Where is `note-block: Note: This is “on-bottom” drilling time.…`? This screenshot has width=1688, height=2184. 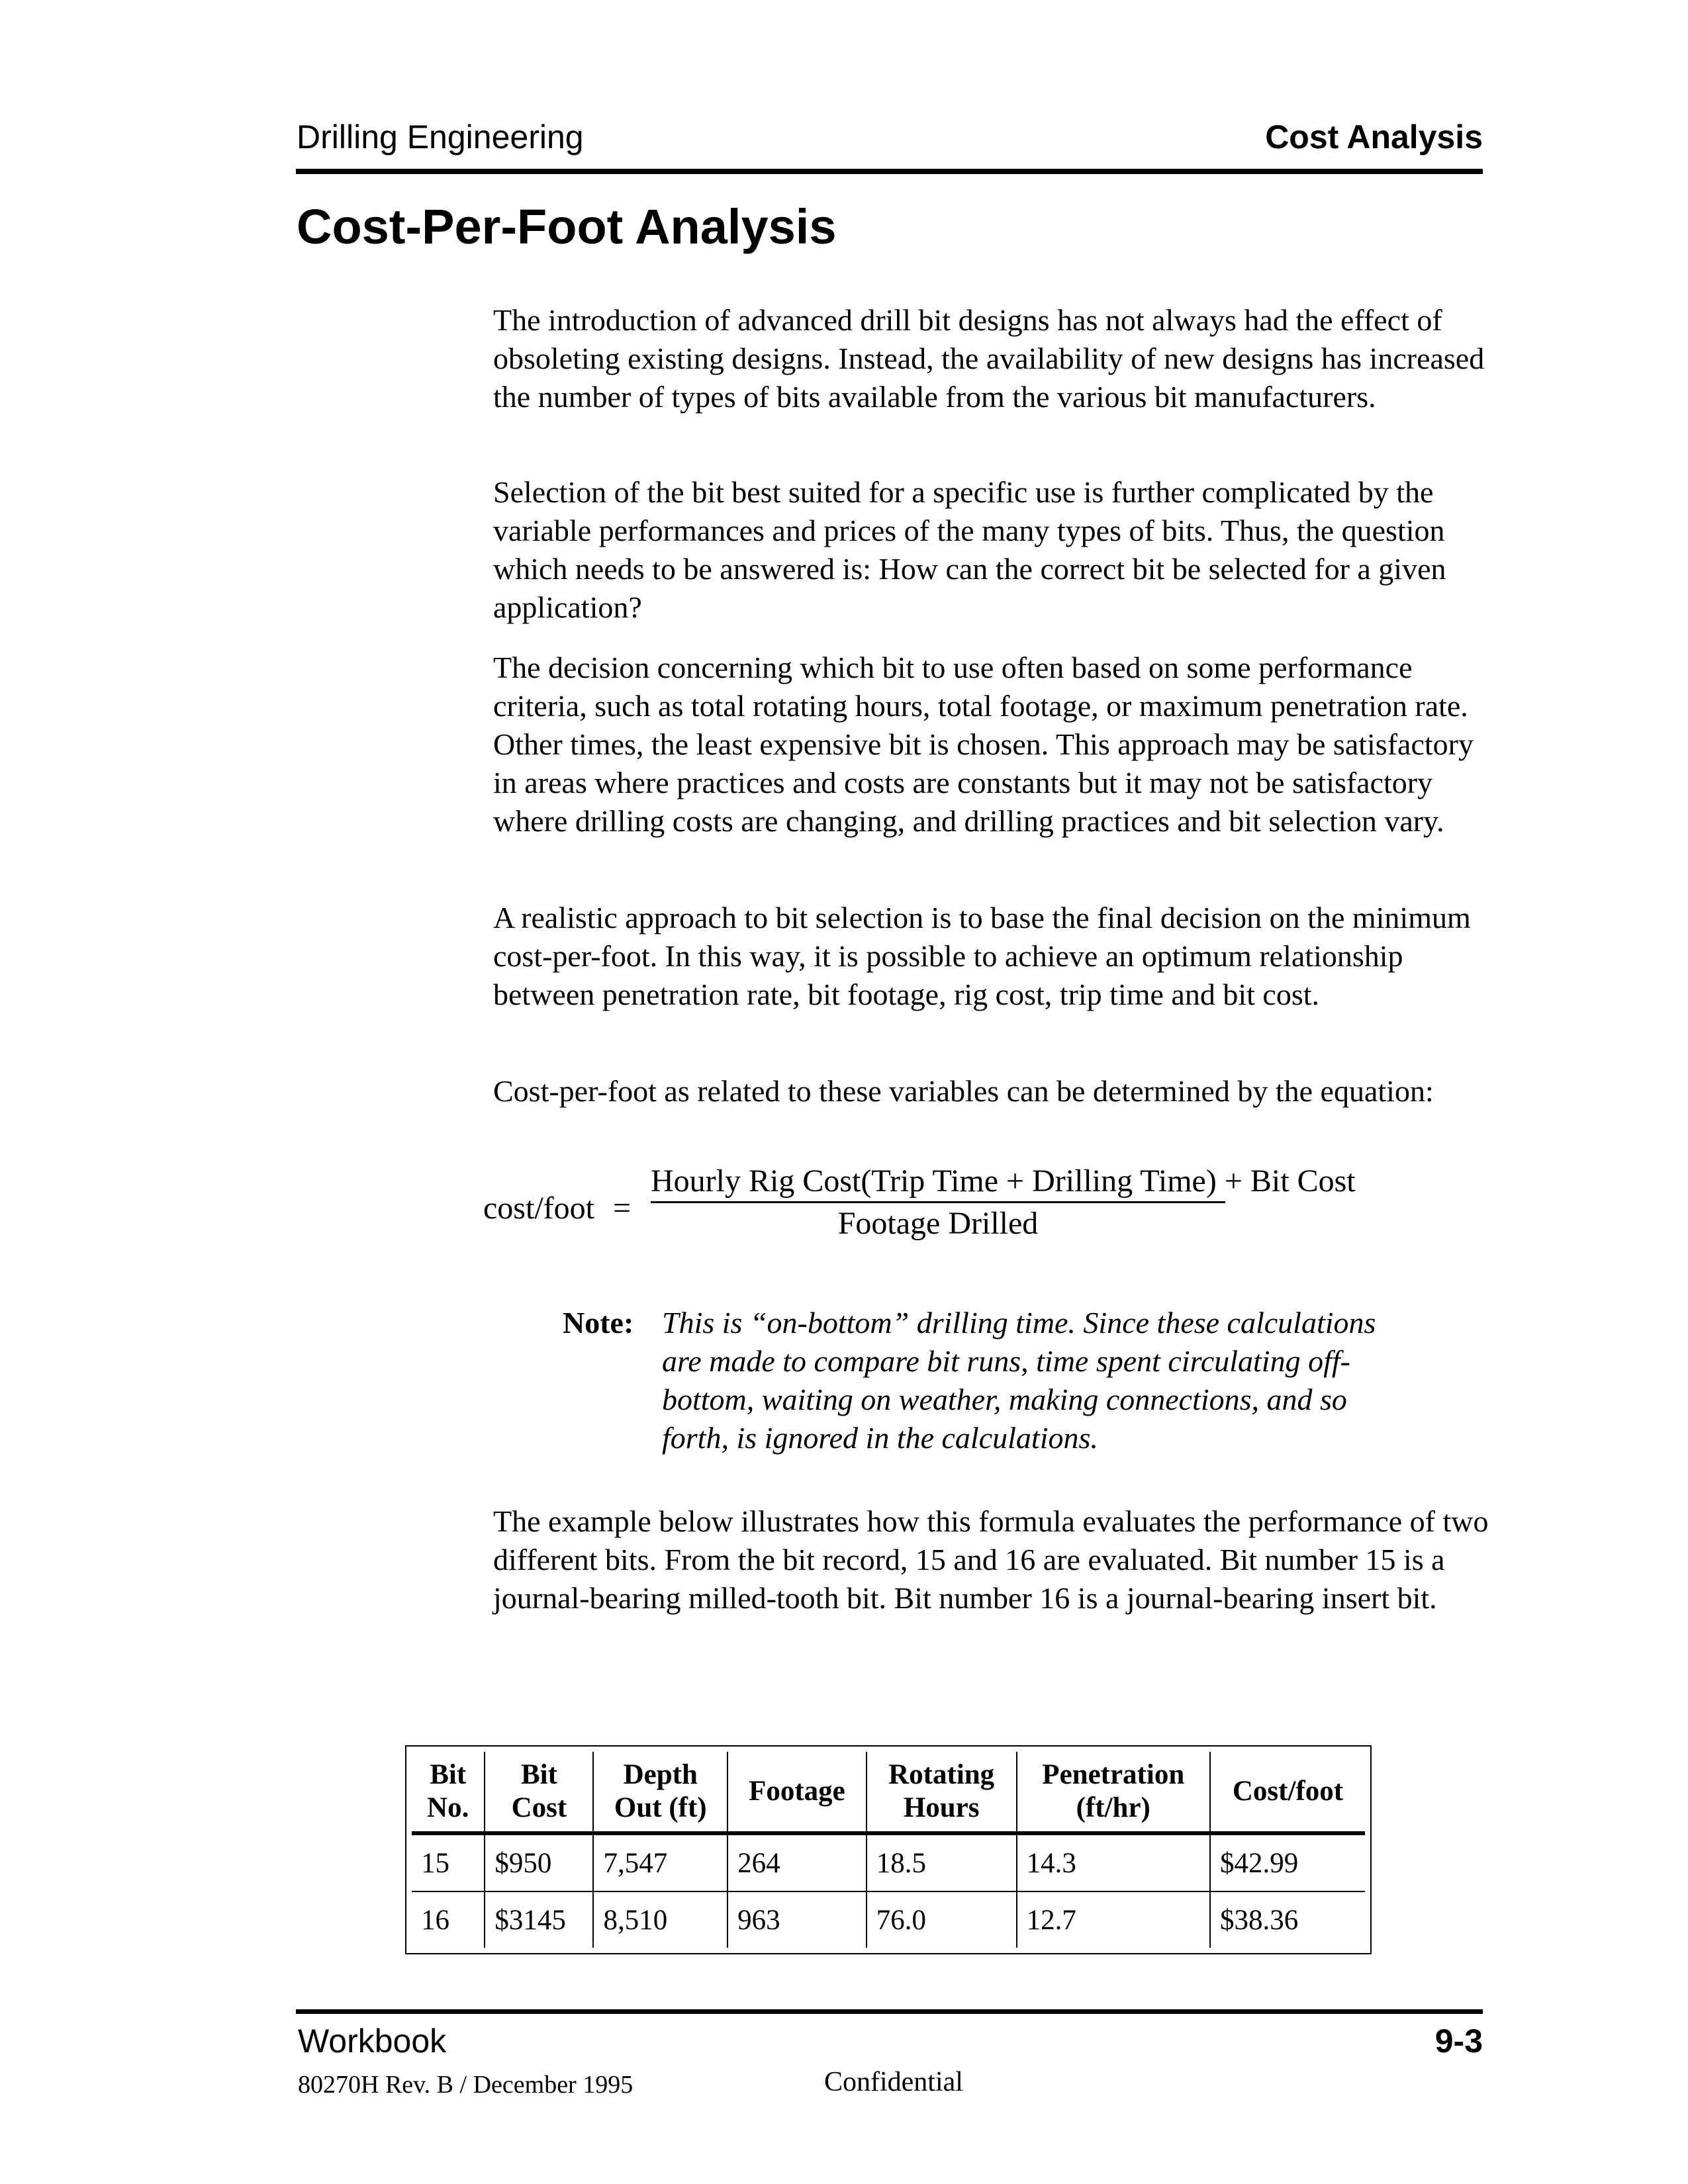 note-block: Note: This is “on-bottom” drilling time.… is located at coordinates (983, 1380).